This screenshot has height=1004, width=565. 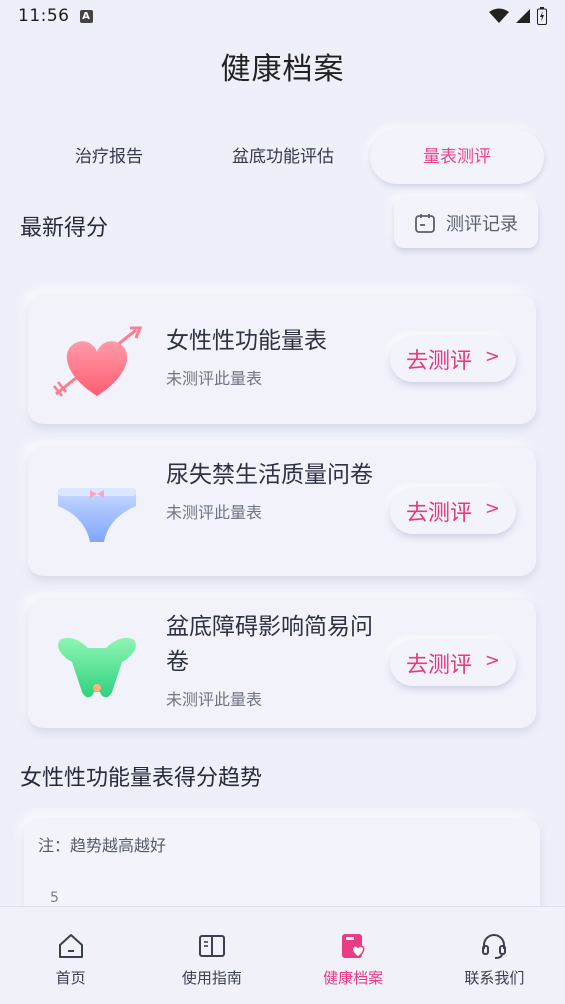 What do you see at coordinates (97, 361) in the screenshot?
I see `heart-arrow-icon` at bounding box center [97, 361].